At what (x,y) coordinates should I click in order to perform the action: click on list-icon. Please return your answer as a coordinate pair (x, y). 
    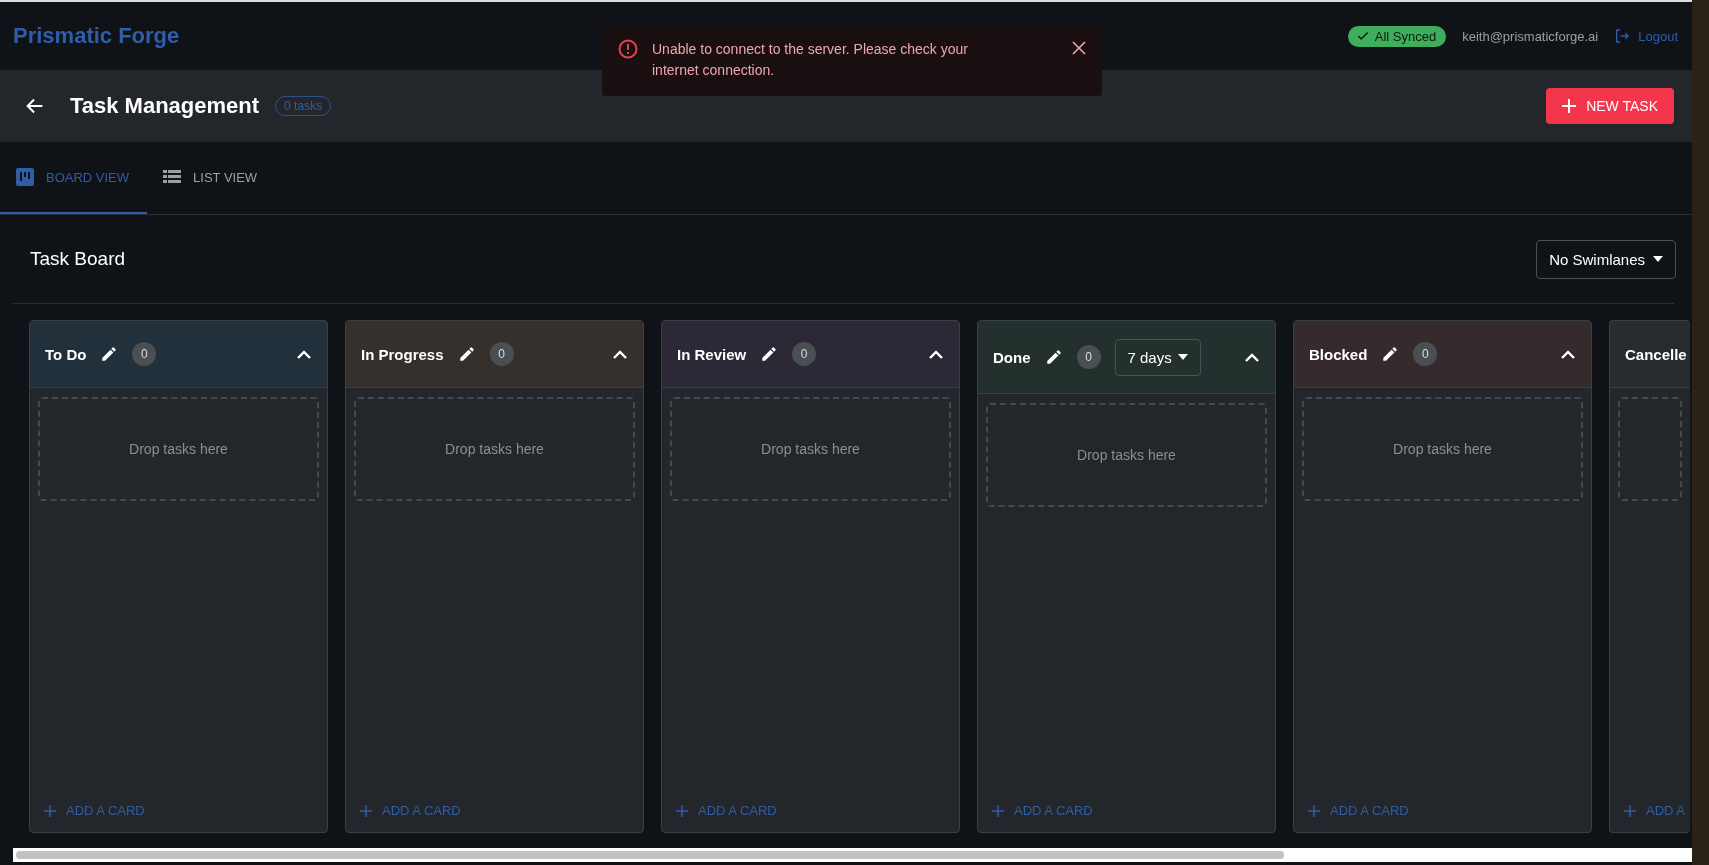
    Looking at the image, I should click on (172, 177).